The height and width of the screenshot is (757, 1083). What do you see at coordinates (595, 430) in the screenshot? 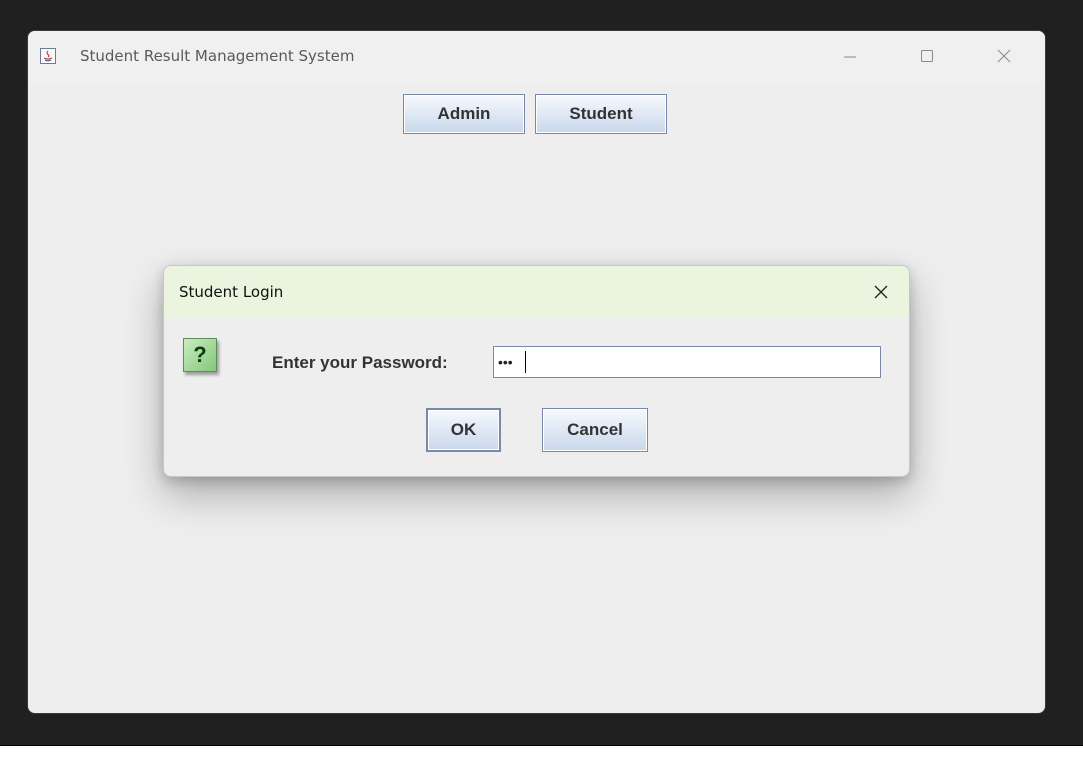
I see `cancel-button: Cancel` at bounding box center [595, 430].